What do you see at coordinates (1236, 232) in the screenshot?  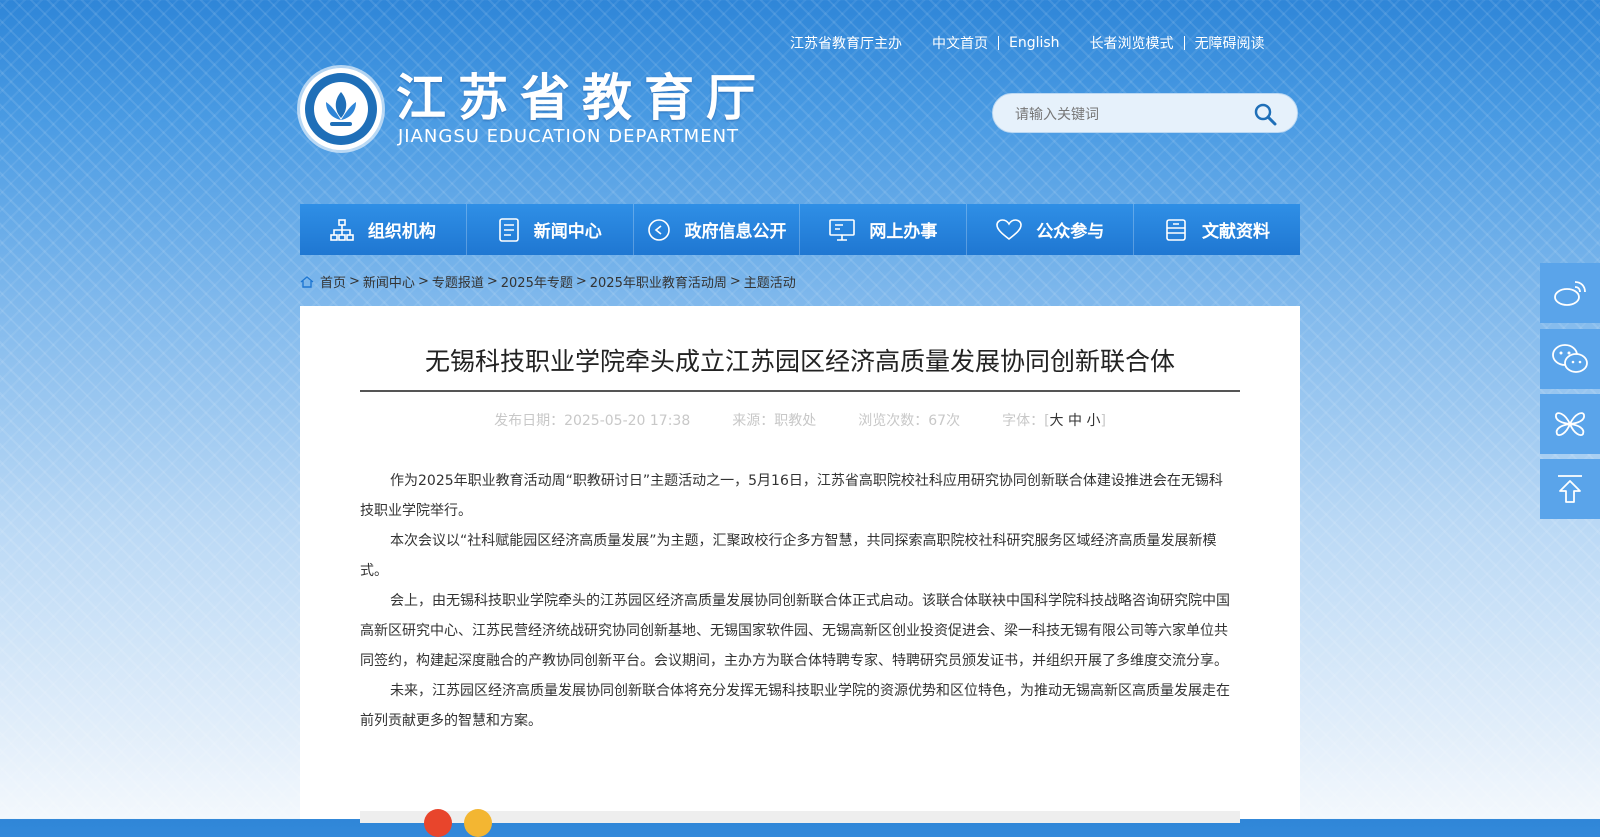 I see `nav-label: 文献资料` at bounding box center [1236, 232].